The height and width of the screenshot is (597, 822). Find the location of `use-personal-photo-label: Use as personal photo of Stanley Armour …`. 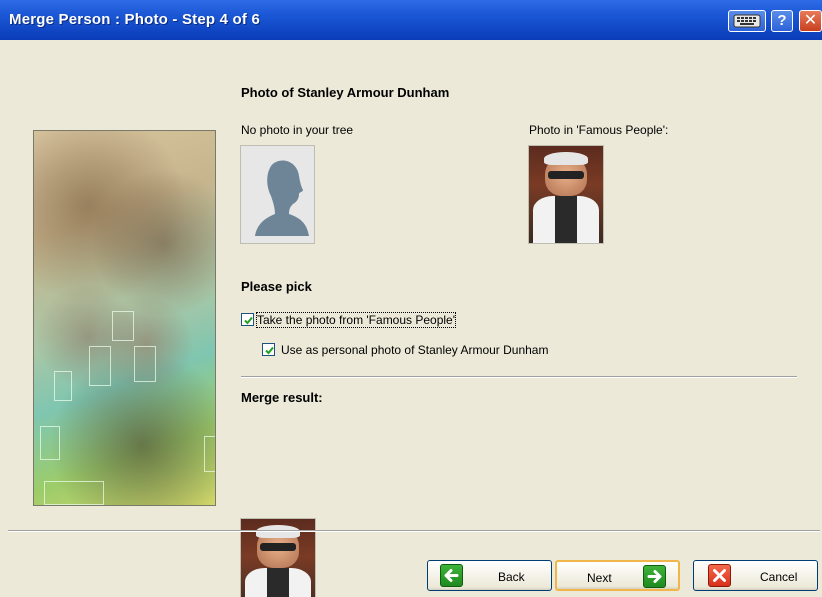

use-personal-photo-label: Use as personal photo of Stanley Armour … is located at coordinates (414, 350).